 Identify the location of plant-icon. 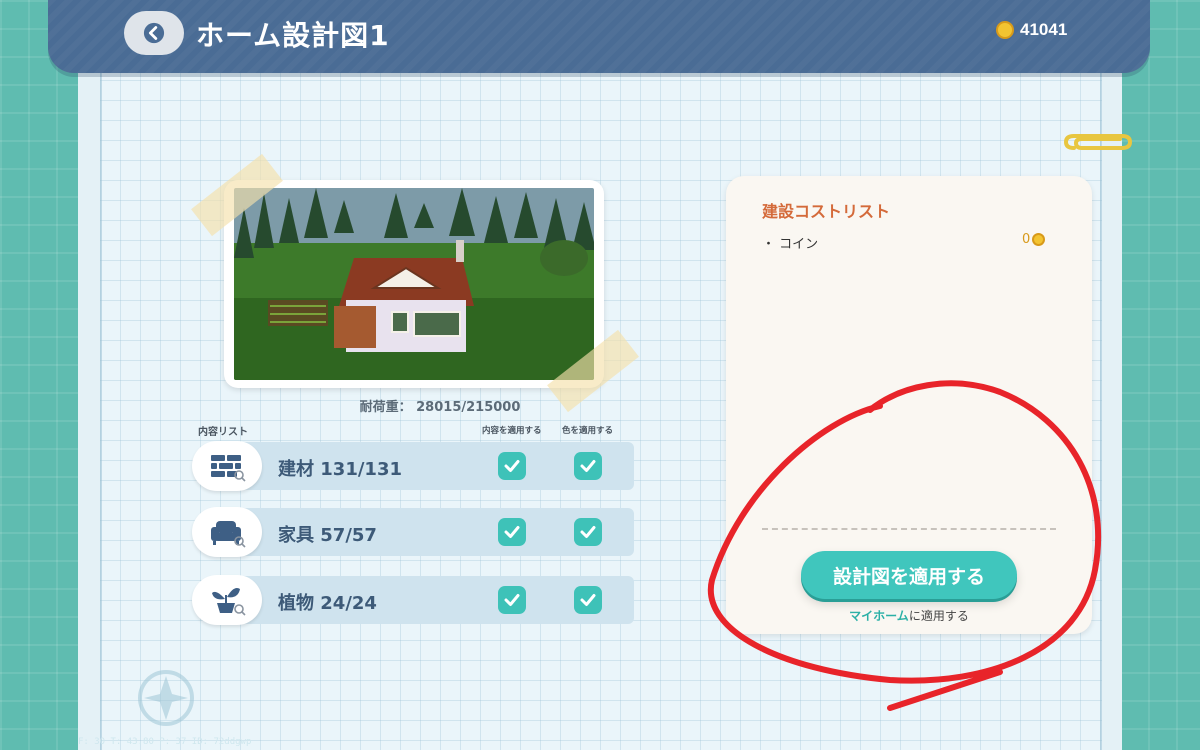
(229, 602).